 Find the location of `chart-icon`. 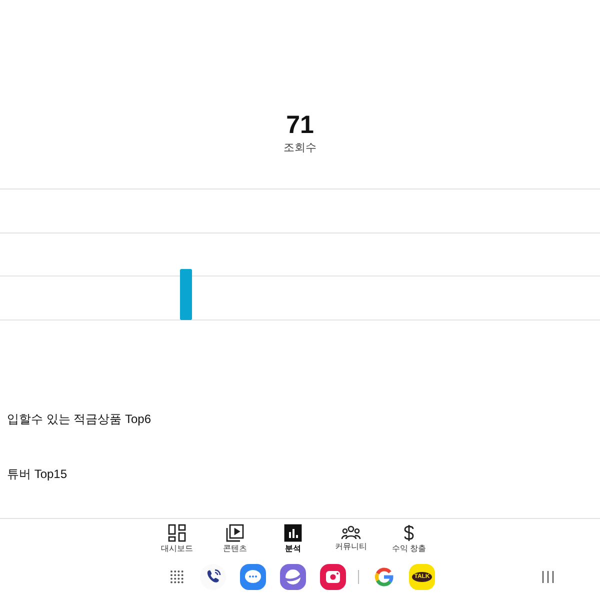

chart-icon is located at coordinates (293, 533).